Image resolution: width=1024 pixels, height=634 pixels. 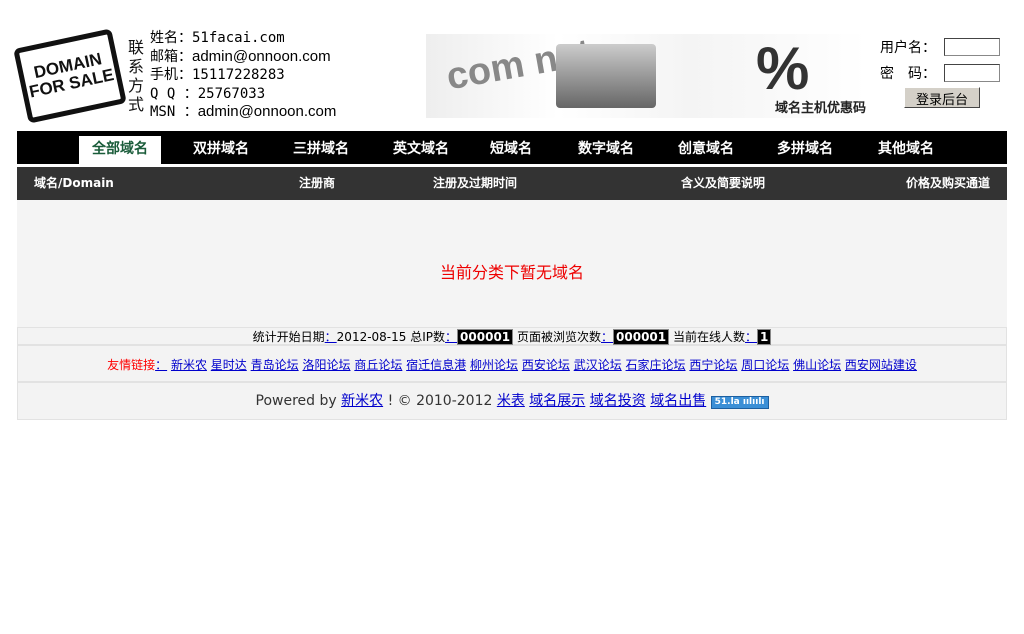 What do you see at coordinates (494, 365) in the screenshot?
I see `friend-link: 柳州论坛` at bounding box center [494, 365].